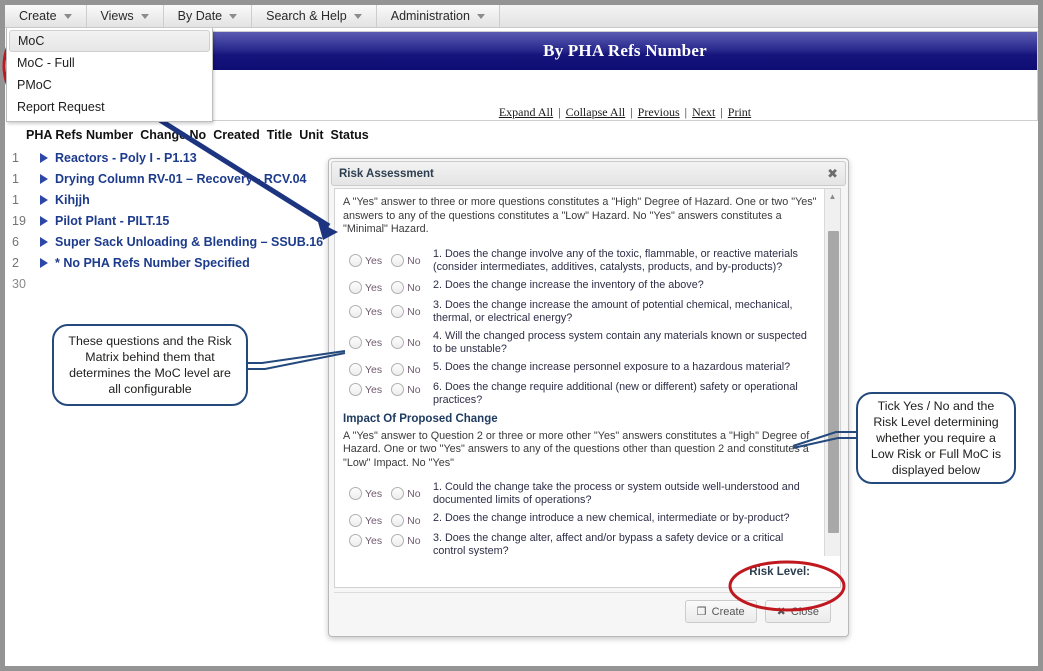 This screenshot has width=1043, height=671. I want to click on tree-row-count: 6, so click(15, 241).